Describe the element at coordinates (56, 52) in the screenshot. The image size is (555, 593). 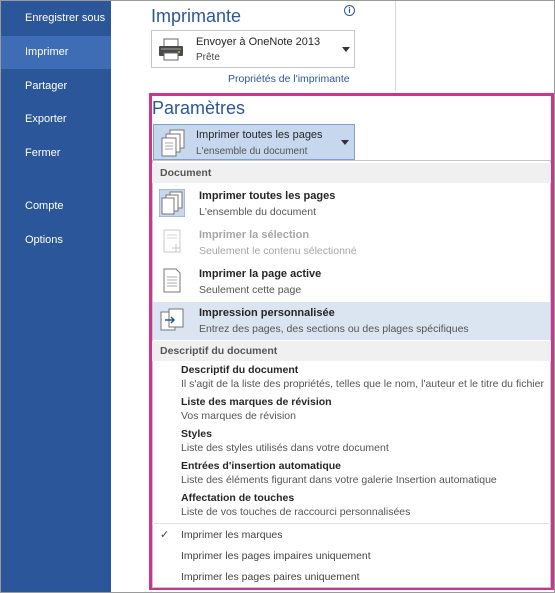
I see `nav-item-print: Imprimer` at that location.